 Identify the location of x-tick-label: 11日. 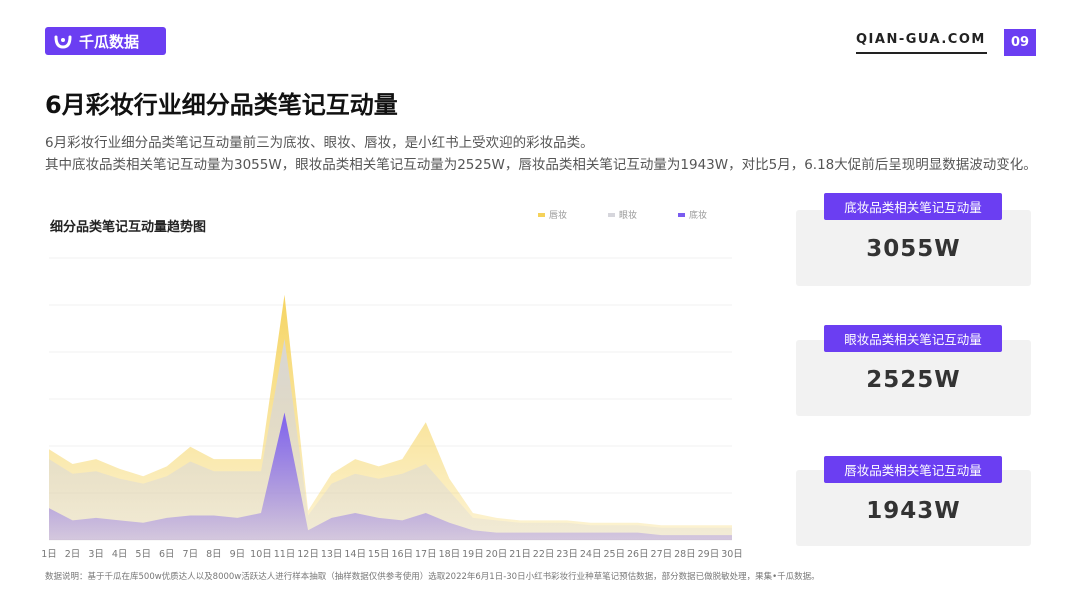
(285, 554).